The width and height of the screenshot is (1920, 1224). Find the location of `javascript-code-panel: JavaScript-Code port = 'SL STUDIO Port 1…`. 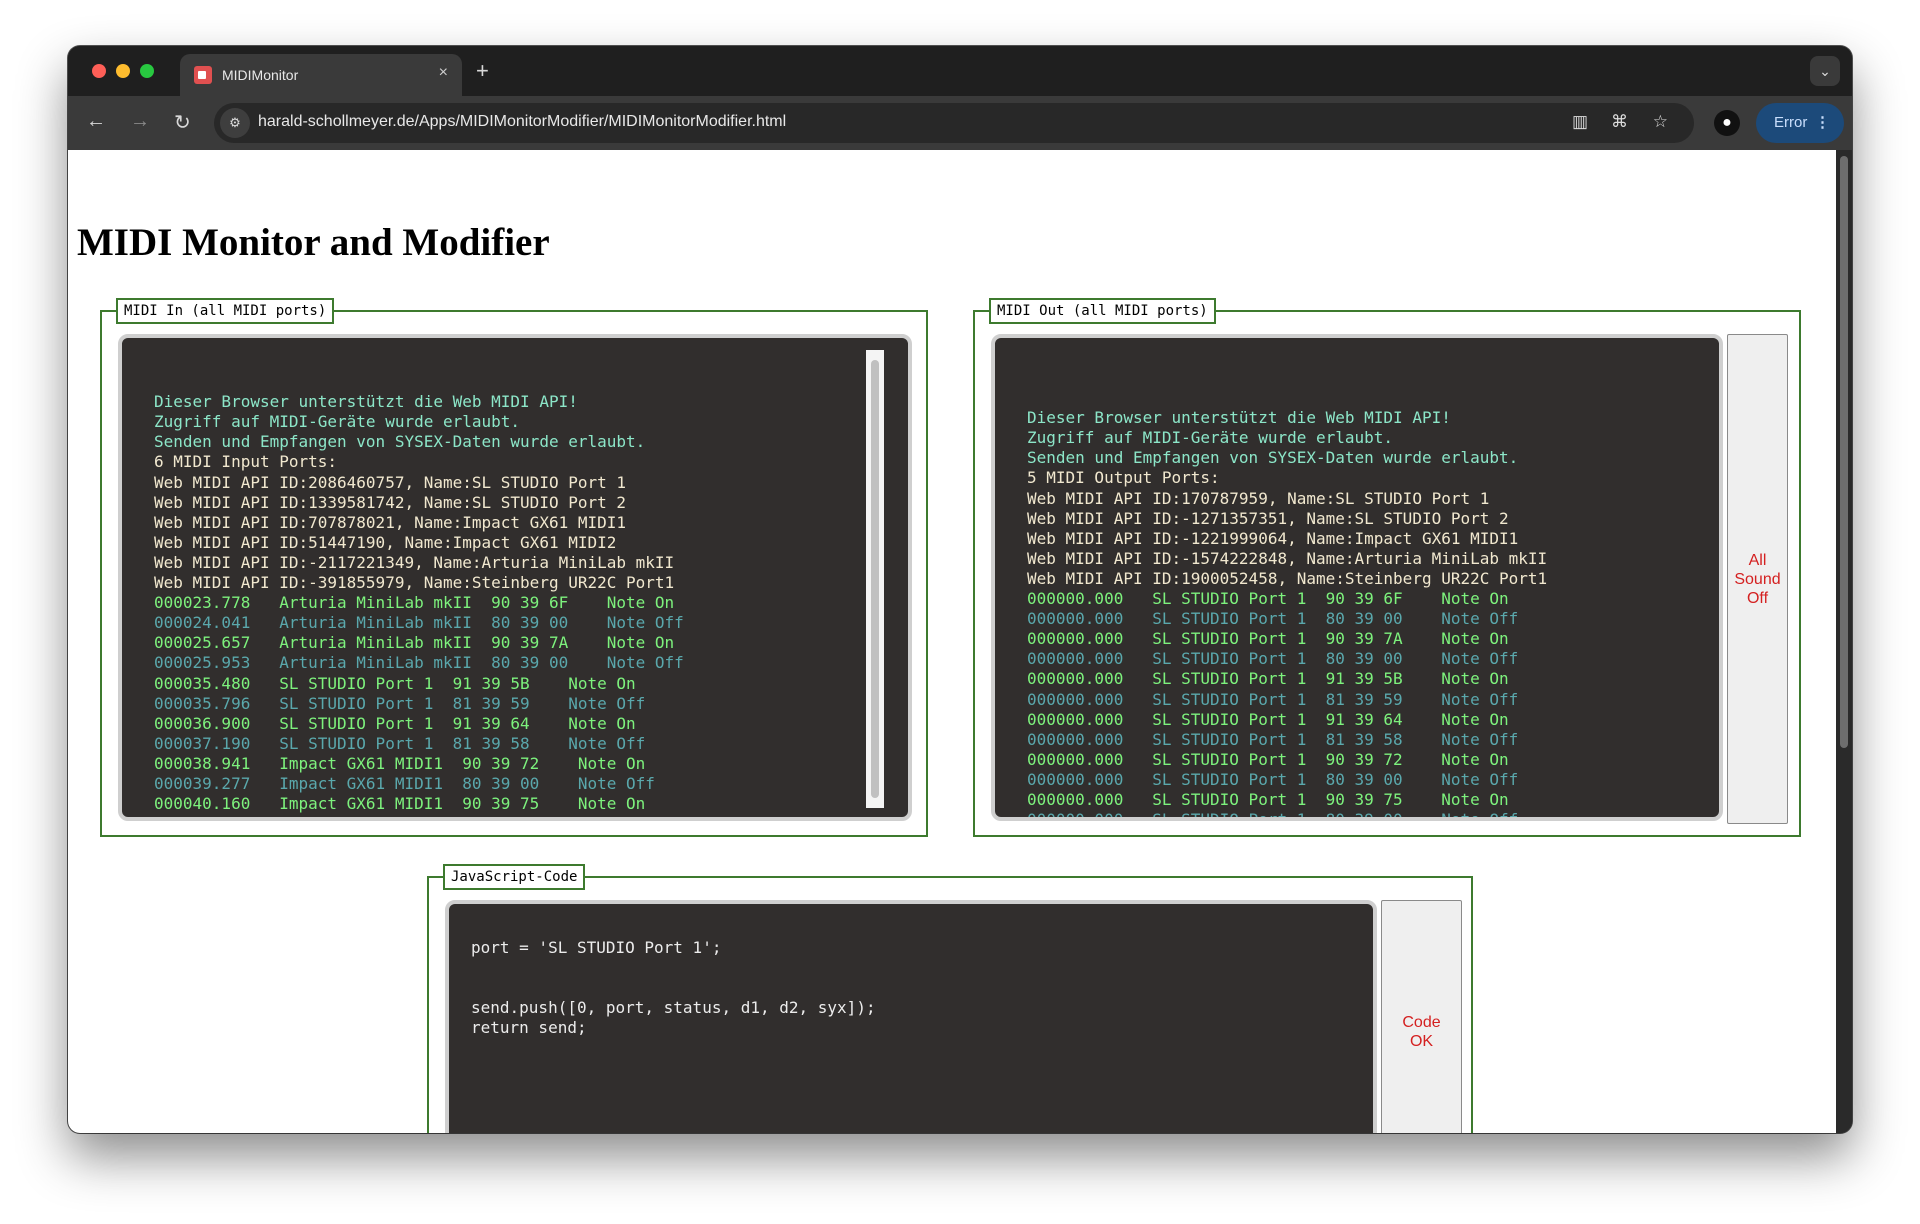

javascript-code-panel: JavaScript-Code port = 'SL STUDIO Port 1… is located at coordinates (950, 998).